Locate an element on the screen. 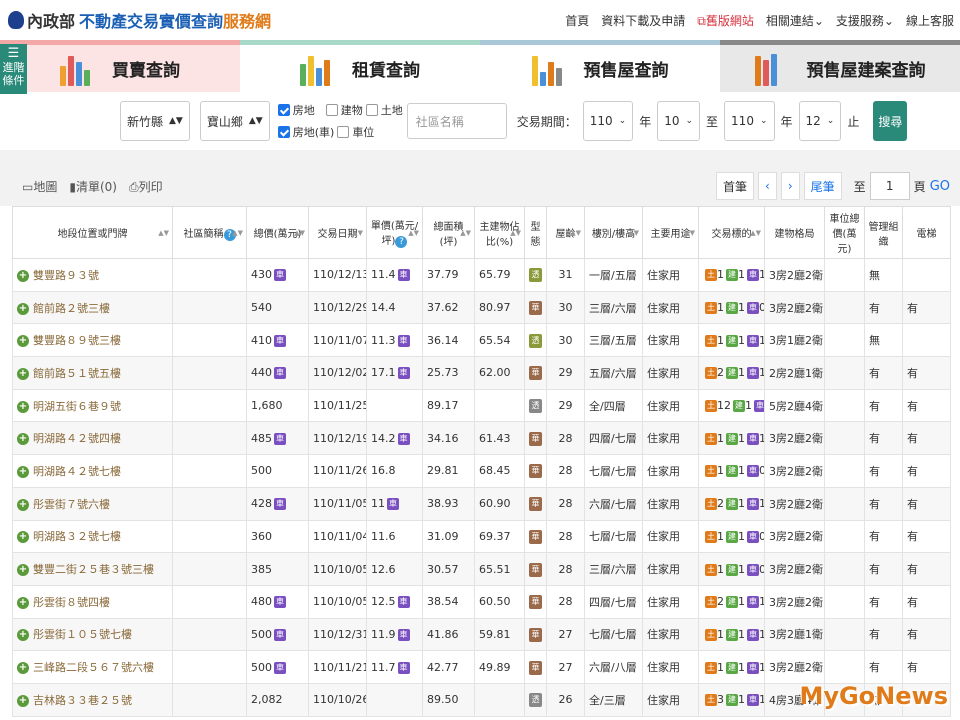 The image size is (960, 720). address-link: 雙豐二街２５巷３號三樓 is located at coordinates (93, 569).